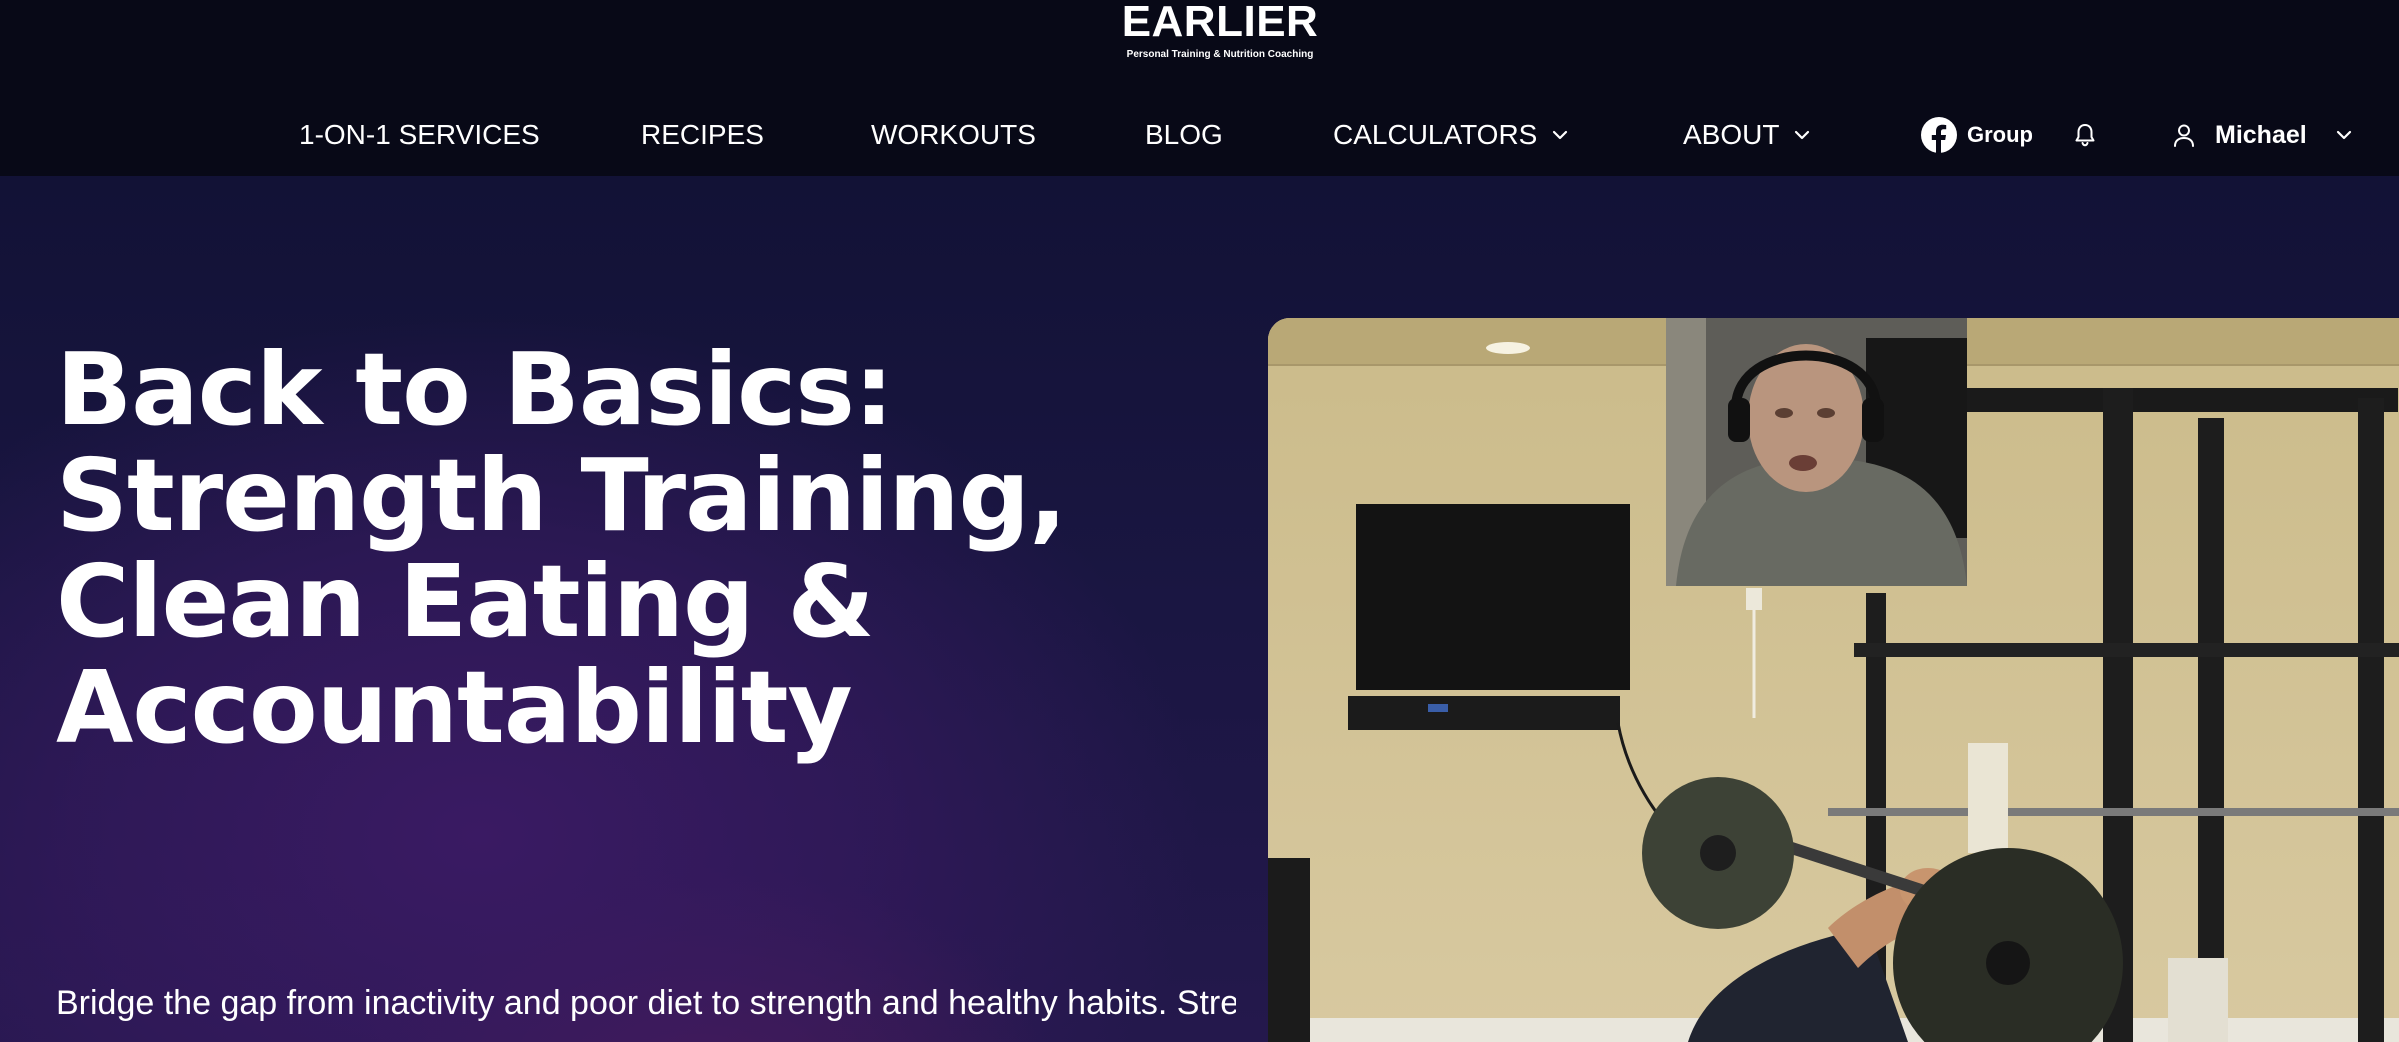  Describe the element at coordinates (2184, 135) in the screenshot. I see `user-icon` at that location.